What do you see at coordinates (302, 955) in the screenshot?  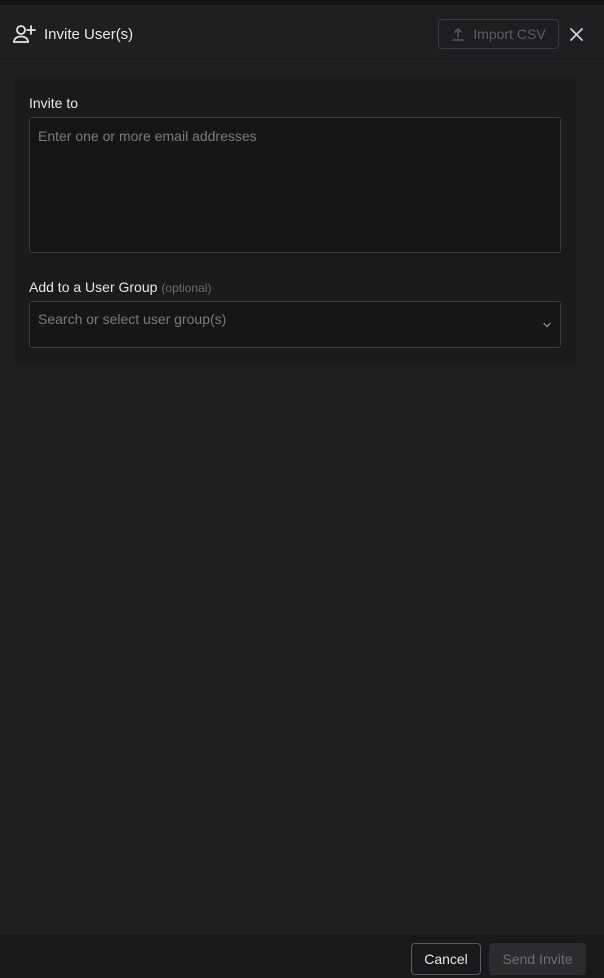 I see `dialog-footer: Cancel Send Invite` at bounding box center [302, 955].